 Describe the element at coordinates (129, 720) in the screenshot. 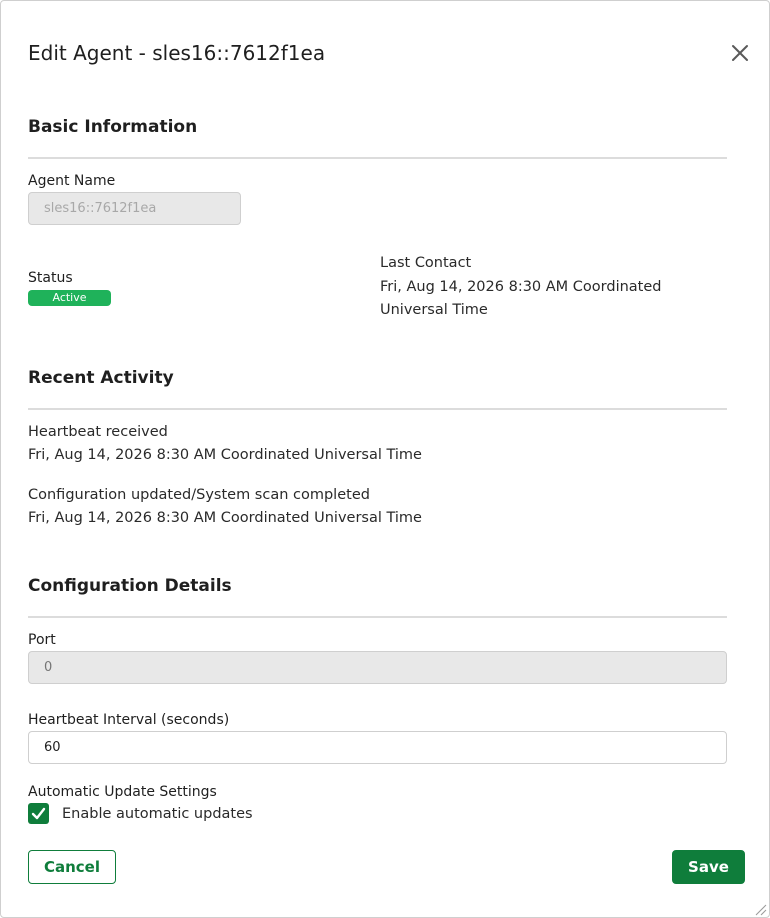

I see `heartbeat-interval-label: Heartbeat Interval (seconds)` at that location.